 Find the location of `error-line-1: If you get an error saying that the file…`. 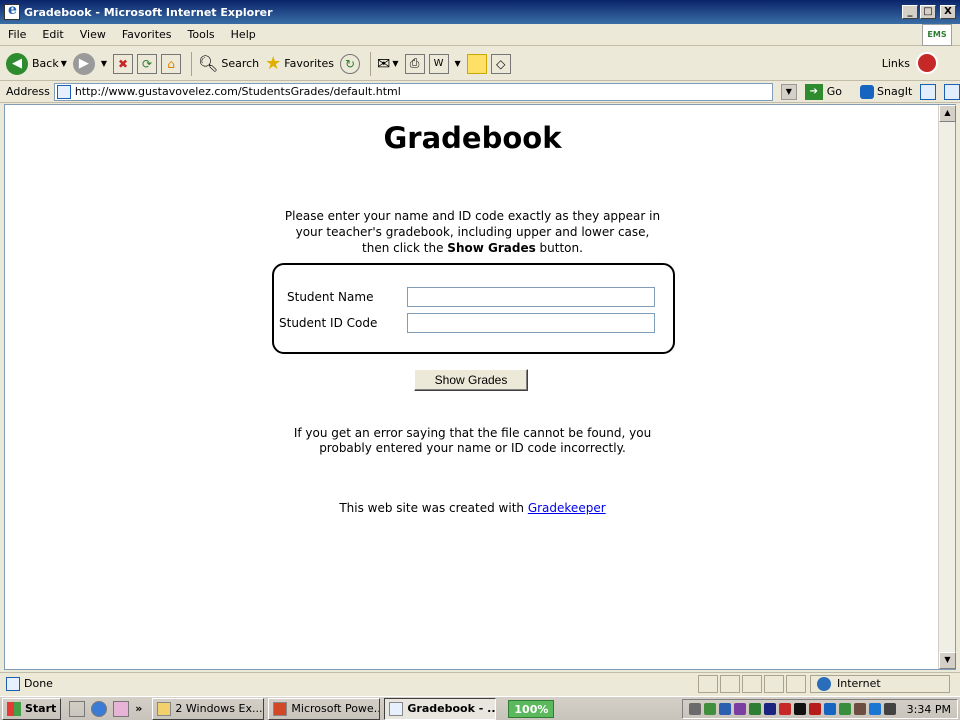

error-line-1: If you get an error saying that the file… is located at coordinates (472, 433).